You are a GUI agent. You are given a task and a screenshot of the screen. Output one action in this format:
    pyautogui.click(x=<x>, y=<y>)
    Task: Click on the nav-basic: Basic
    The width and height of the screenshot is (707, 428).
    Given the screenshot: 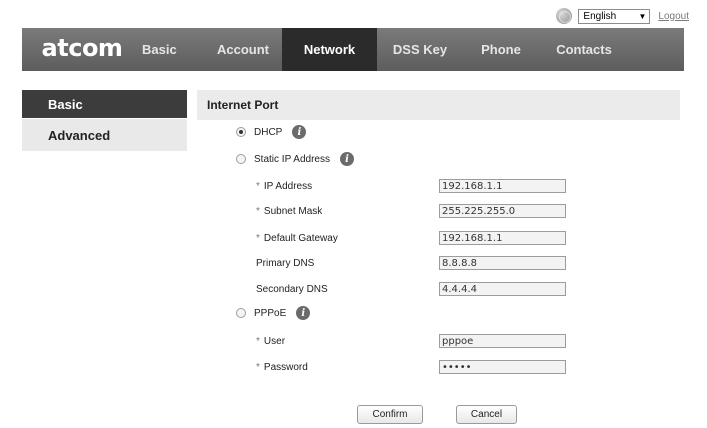 What is the action you would take?
    pyautogui.click(x=162, y=49)
    